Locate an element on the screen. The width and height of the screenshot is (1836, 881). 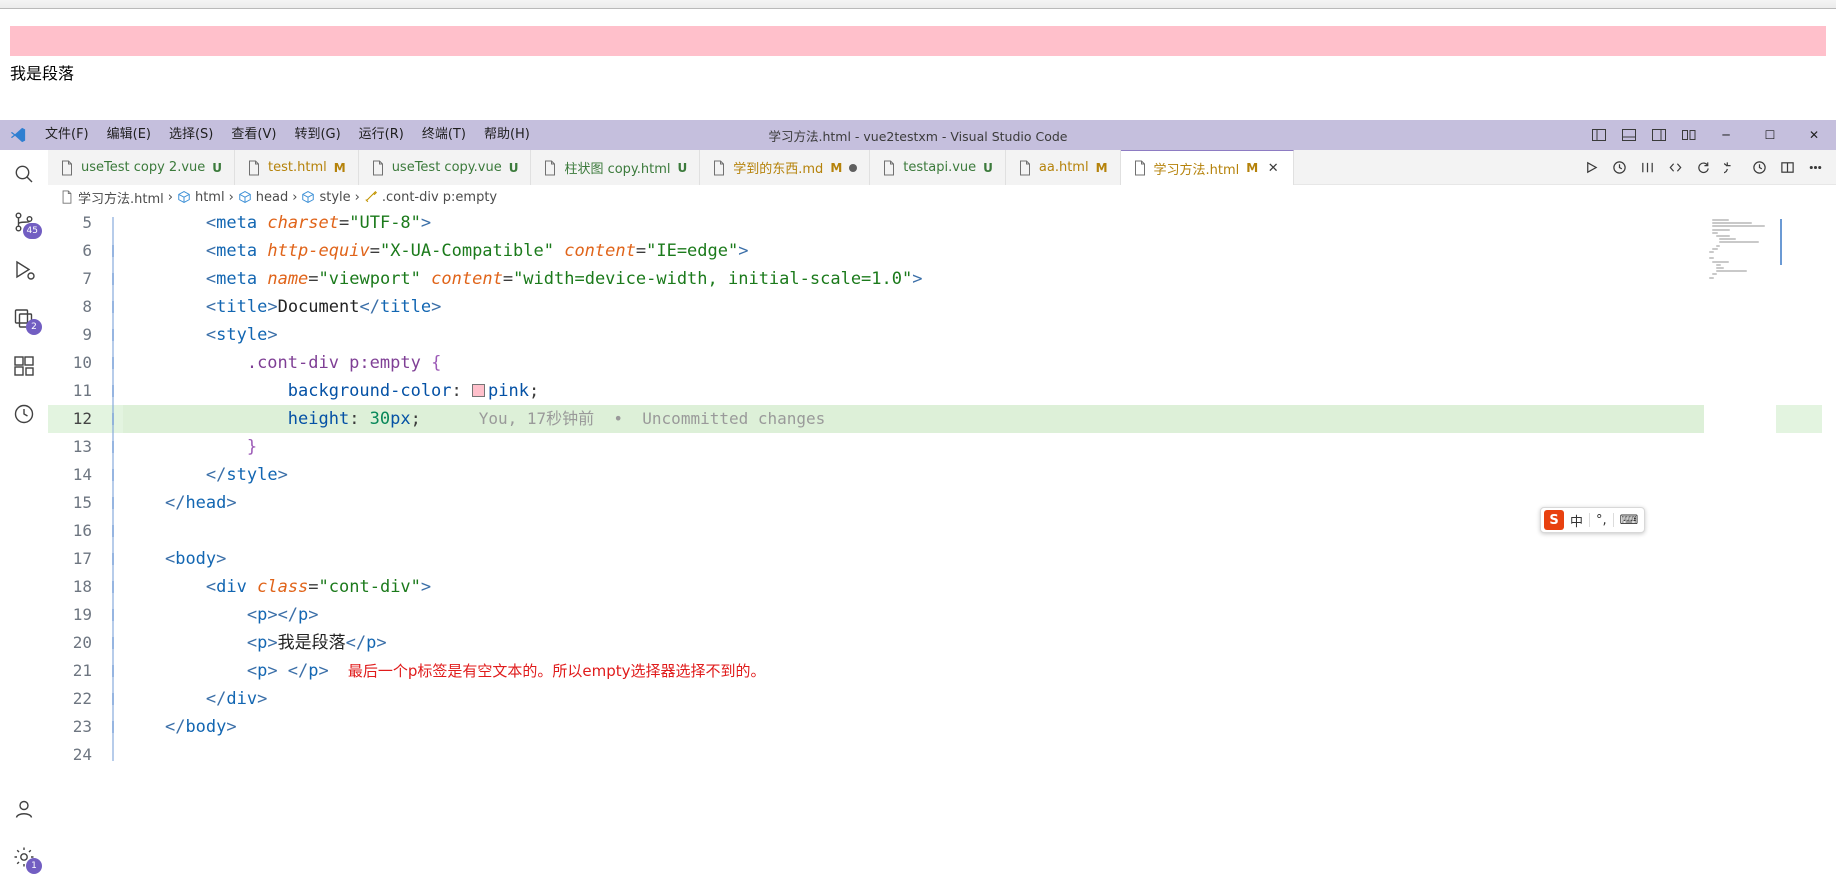
code-line: 9 <style> is located at coordinates (942, 345).